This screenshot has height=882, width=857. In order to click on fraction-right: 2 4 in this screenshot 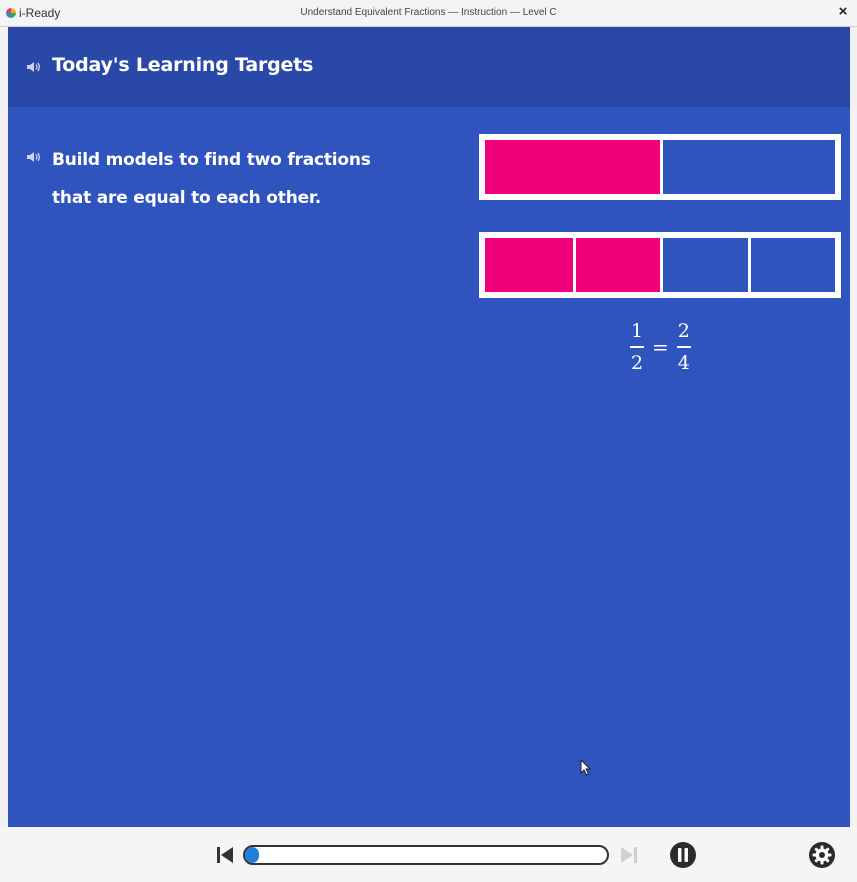, I will do `click(683, 347)`.